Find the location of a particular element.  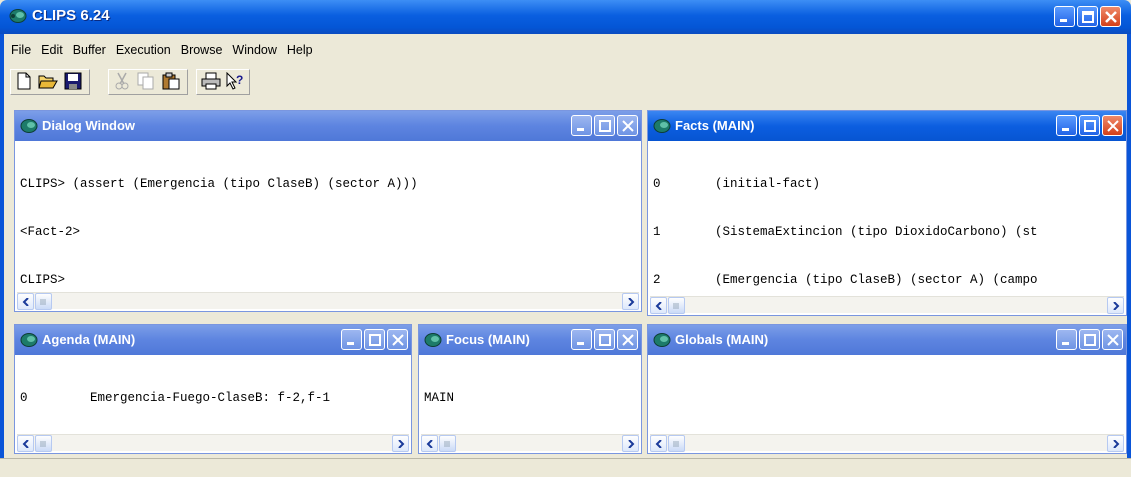

menu-help: Help is located at coordinates (300, 50).